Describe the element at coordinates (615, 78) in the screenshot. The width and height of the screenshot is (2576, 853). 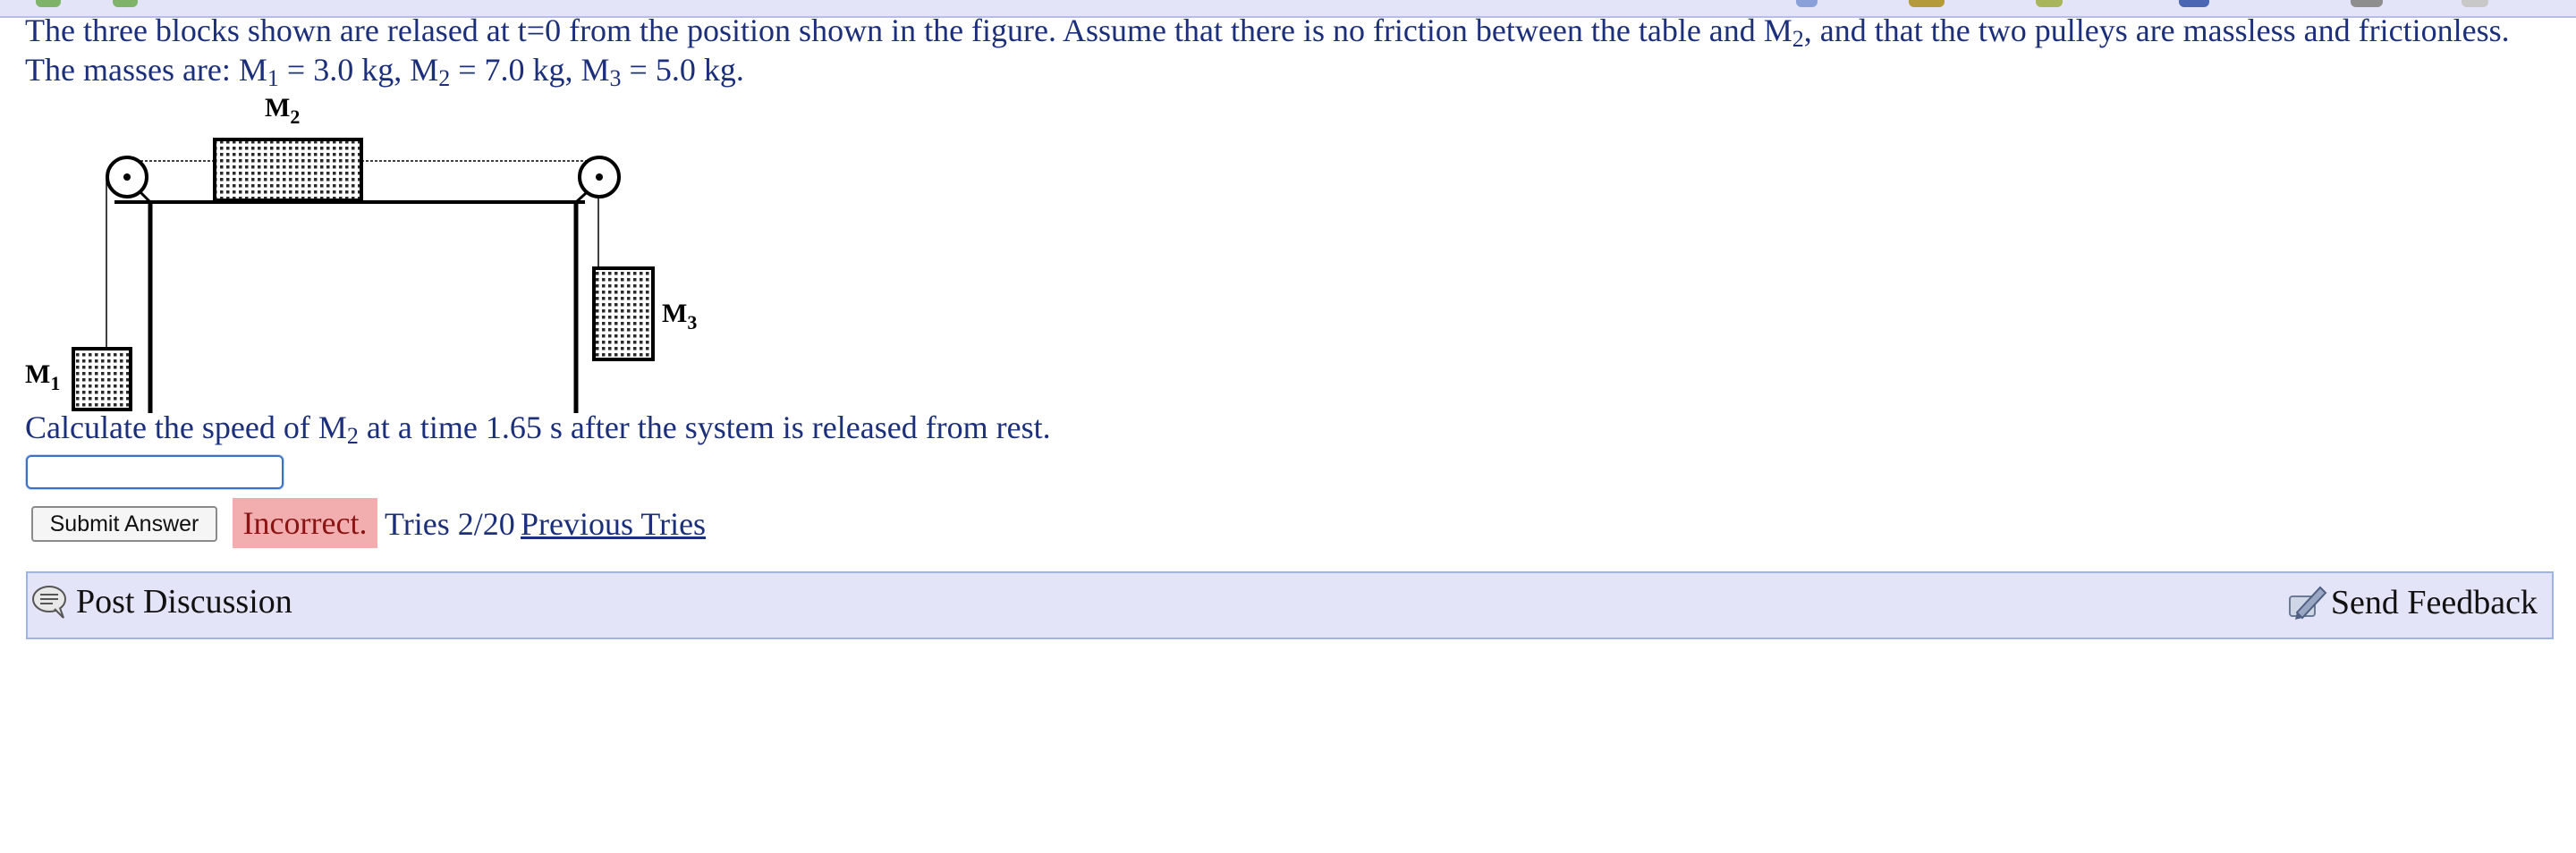
I see `subscript: 3` at that location.